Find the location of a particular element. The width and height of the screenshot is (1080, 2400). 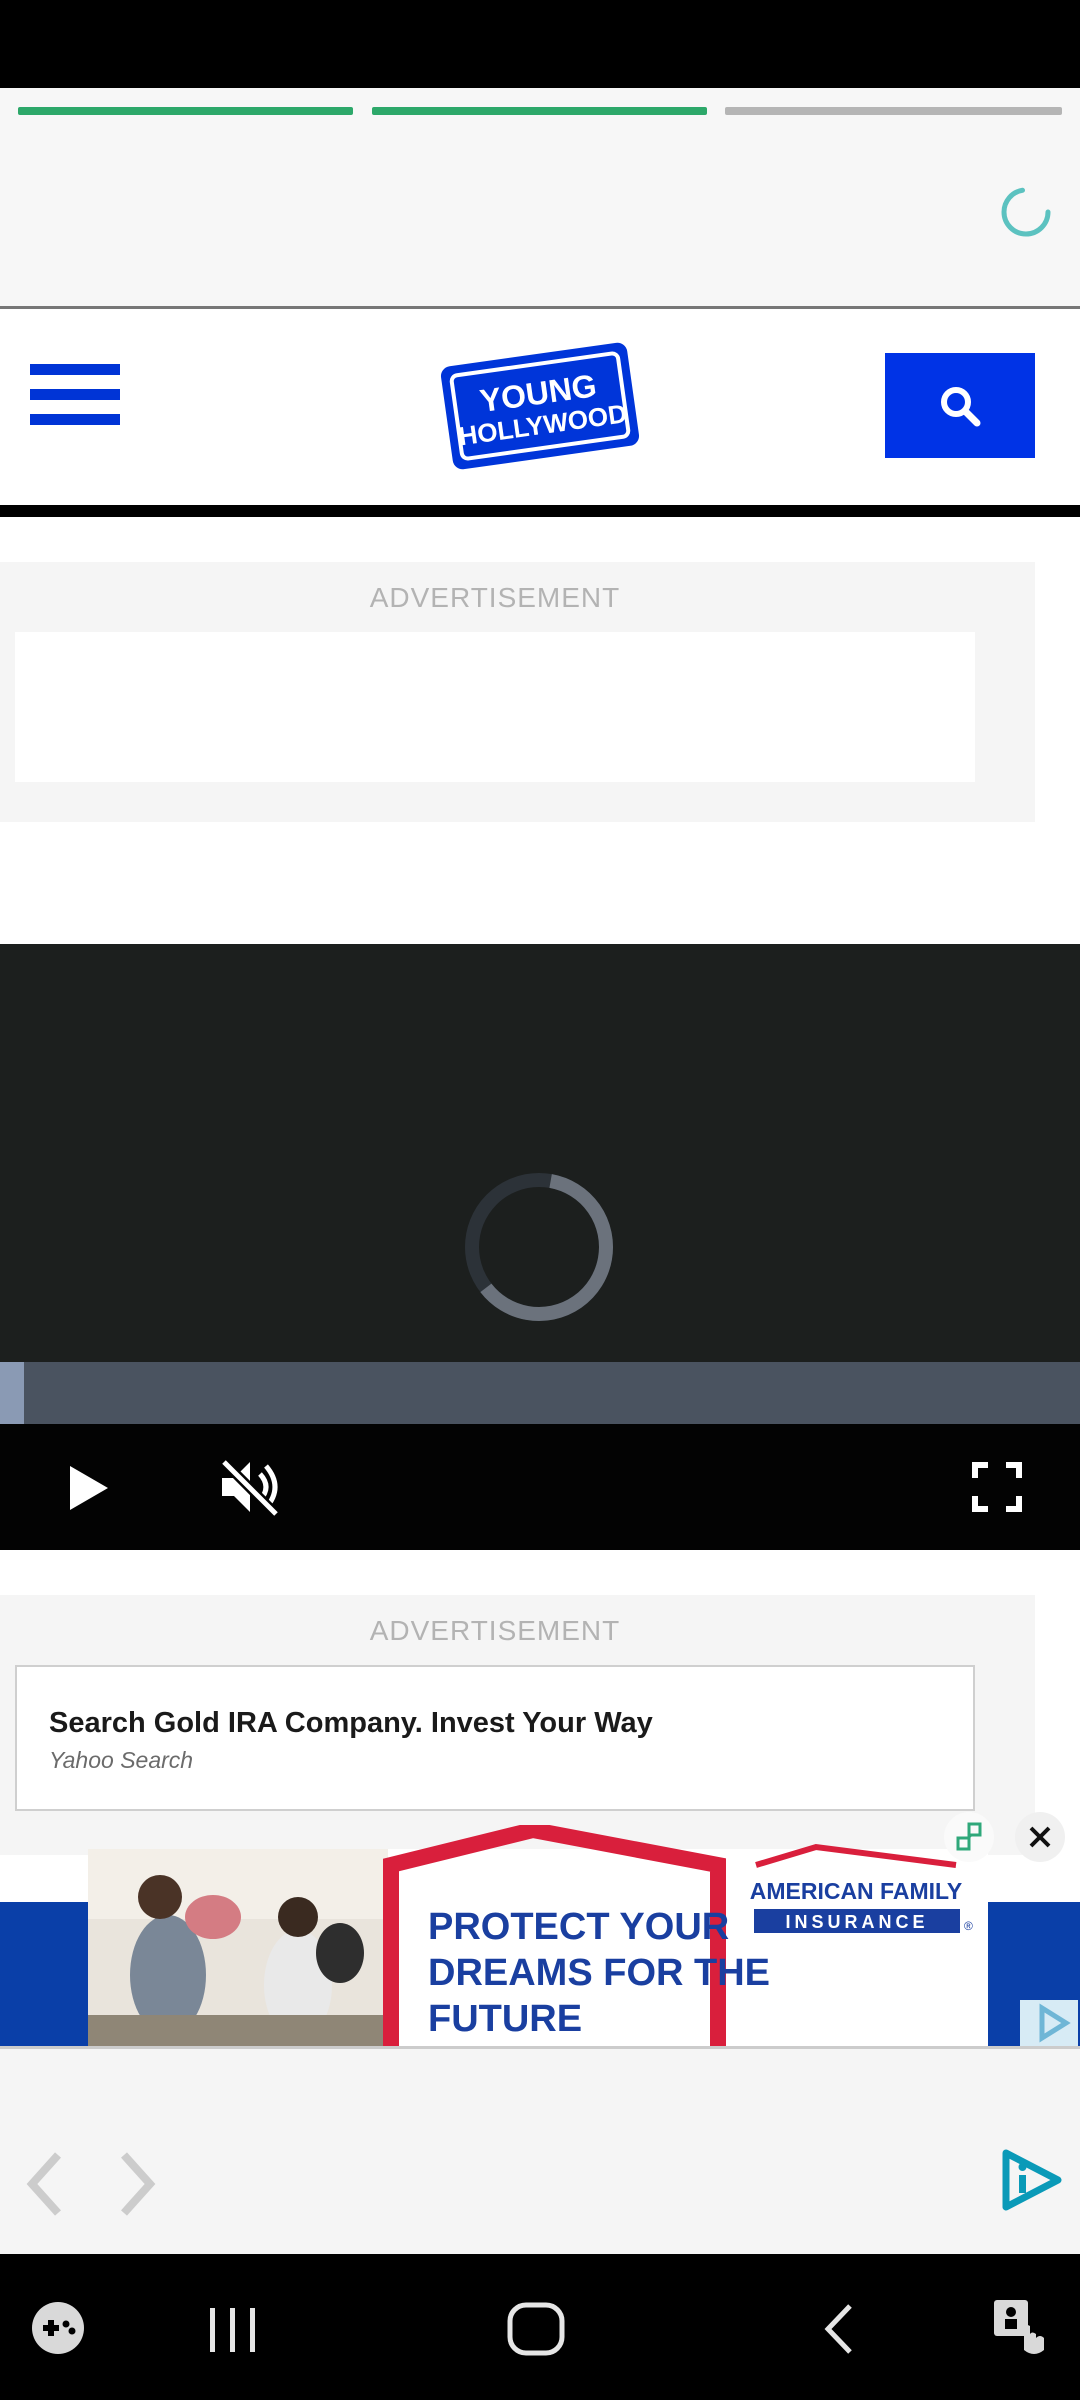

home-icon is located at coordinates (536, 2329).